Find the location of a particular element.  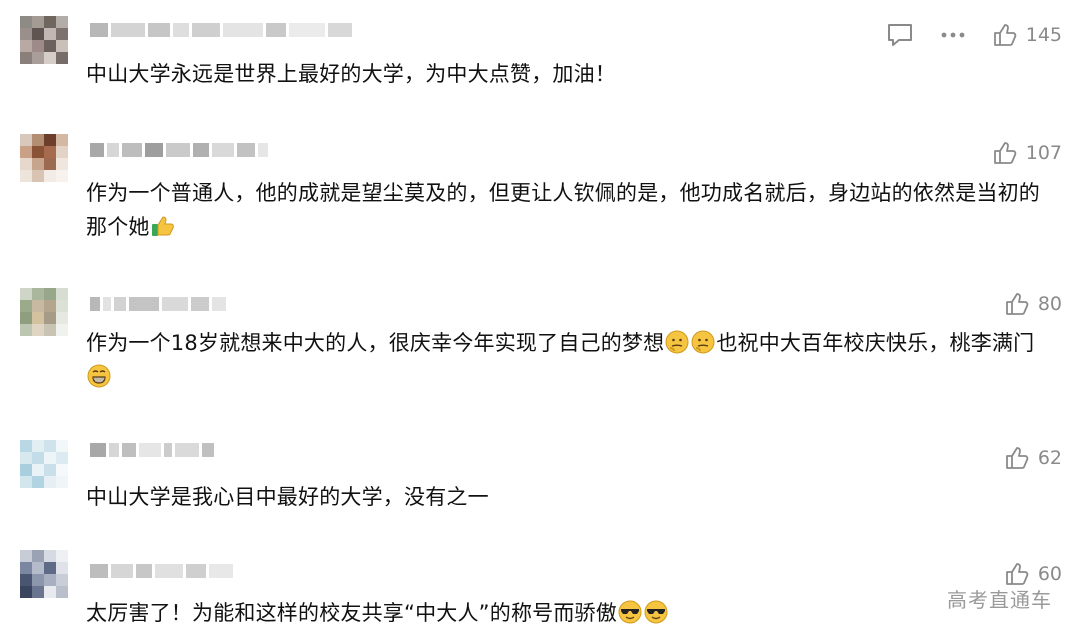

comment-actions: 107 is located at coordinates (1027, 153).